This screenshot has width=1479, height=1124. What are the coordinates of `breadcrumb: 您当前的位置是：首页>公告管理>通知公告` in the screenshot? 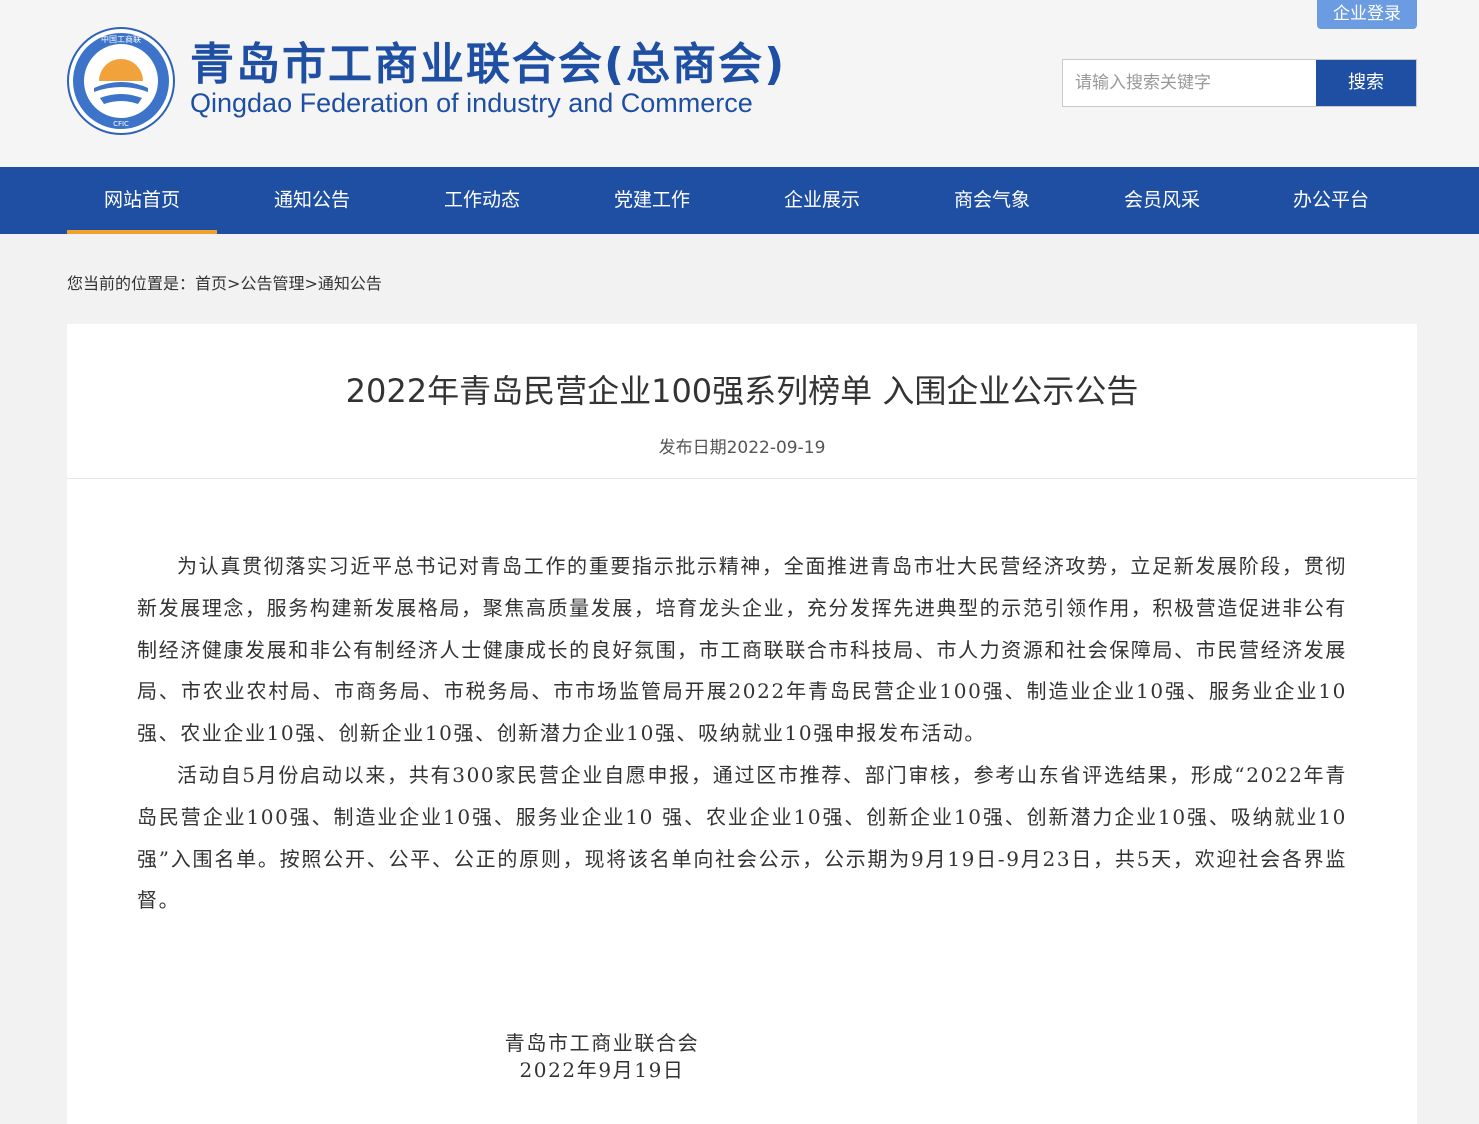 It's located at (224, 282).